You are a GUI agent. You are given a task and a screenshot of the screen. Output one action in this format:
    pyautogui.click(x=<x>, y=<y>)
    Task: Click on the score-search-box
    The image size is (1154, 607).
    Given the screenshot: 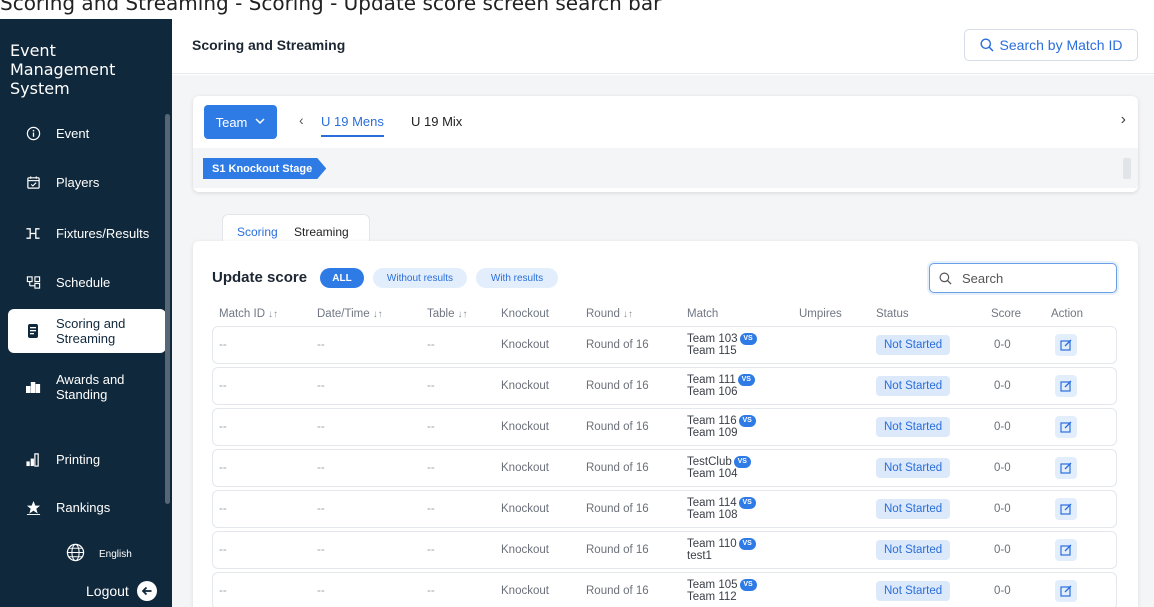 What is the action you would take?
    pyautogui.click(x=1023, y=278)
    